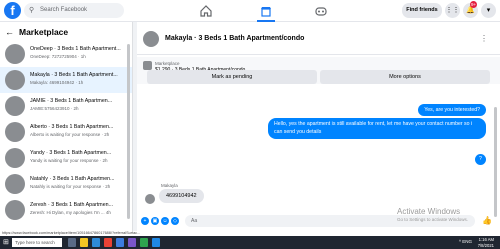  Describe the element at coordinates (147, 65) in the screenshot. I see `listing-banner-thumbnail` at that location.